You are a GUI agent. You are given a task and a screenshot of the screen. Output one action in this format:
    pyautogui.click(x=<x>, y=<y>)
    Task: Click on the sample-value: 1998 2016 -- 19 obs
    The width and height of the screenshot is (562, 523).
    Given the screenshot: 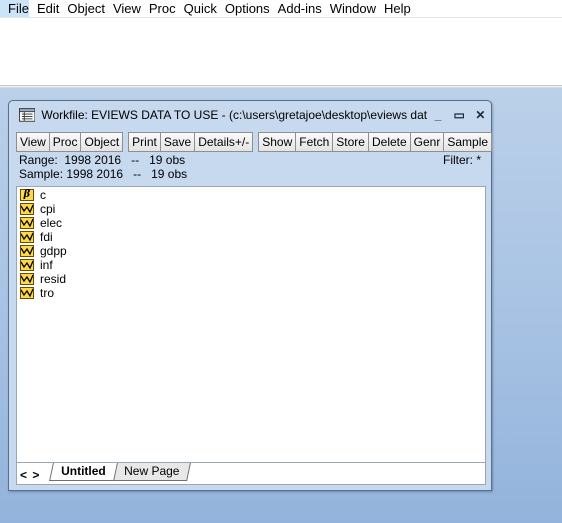 What is the action you would take?
    pyautogui.click(x=127, y=174)
    